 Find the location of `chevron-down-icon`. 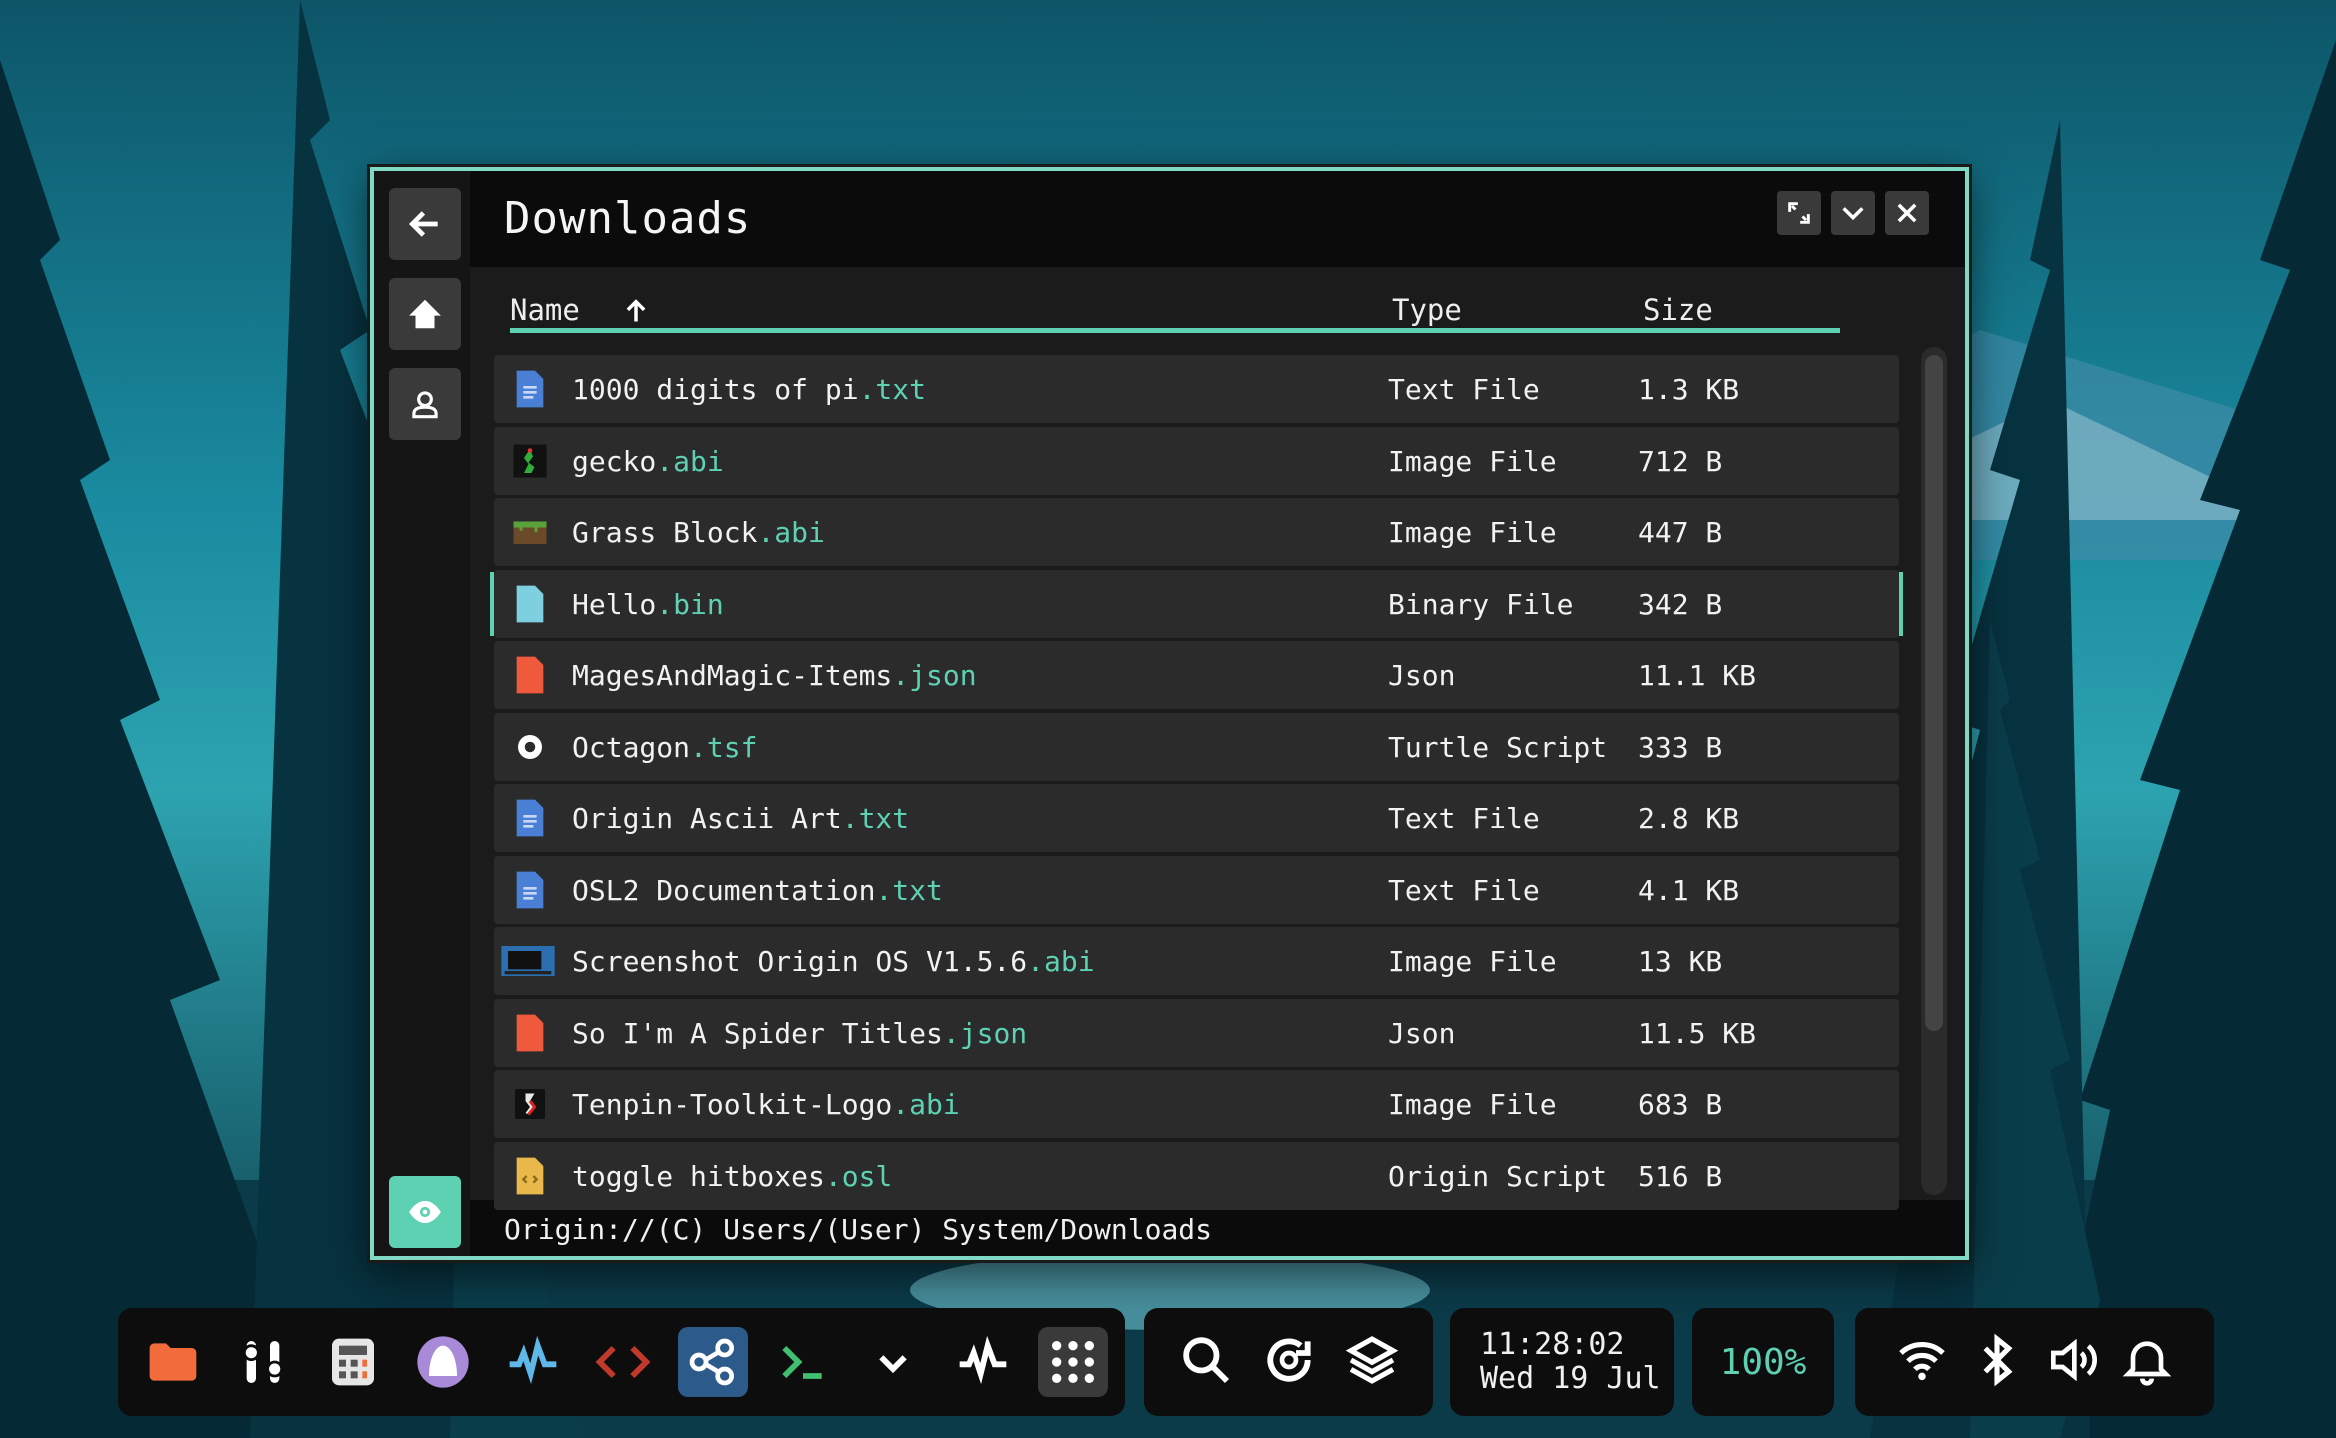

chevron-down-icon is located at coordinates (893, 1364).